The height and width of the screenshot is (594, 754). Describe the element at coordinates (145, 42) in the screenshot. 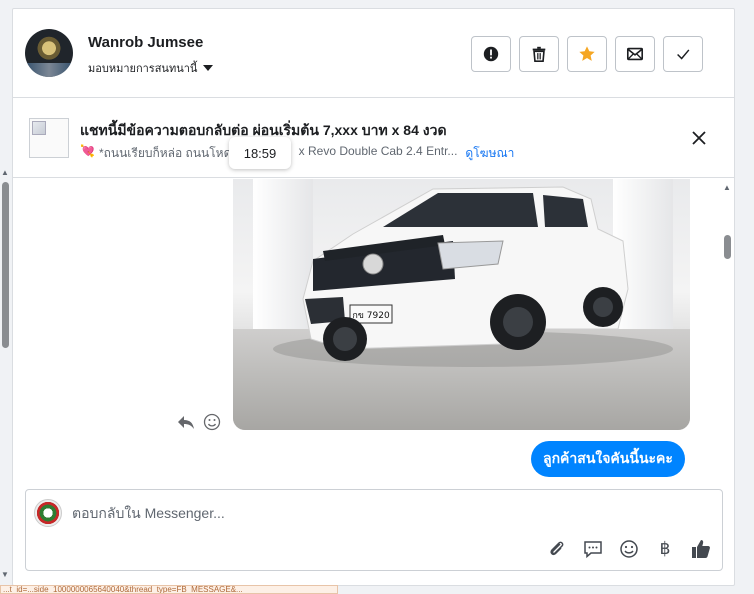

I see `user-name: Wanrob Jumsee` at that location.